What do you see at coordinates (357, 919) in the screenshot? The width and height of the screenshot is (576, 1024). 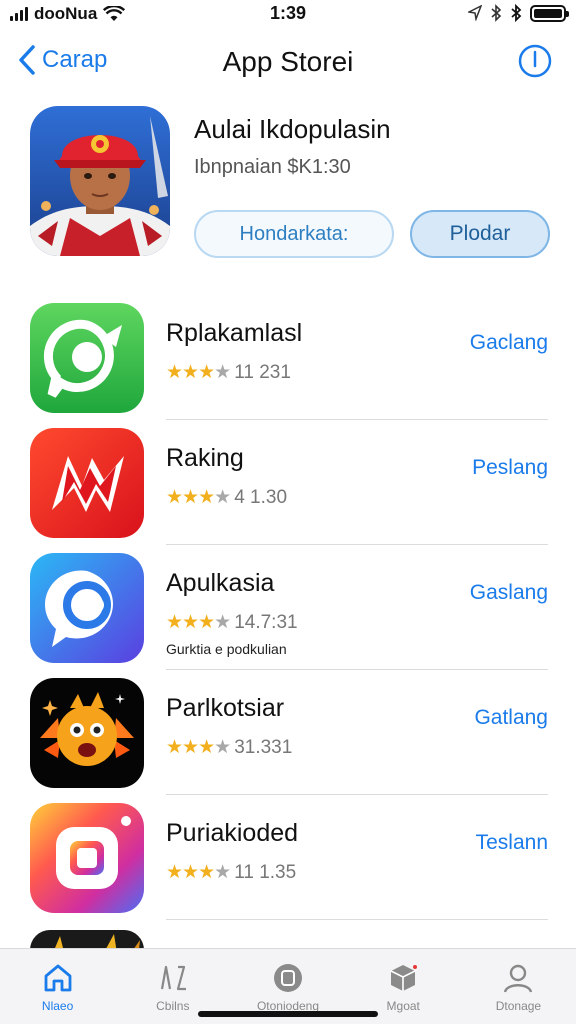 I see `divider` at bounding box center [357, 919].